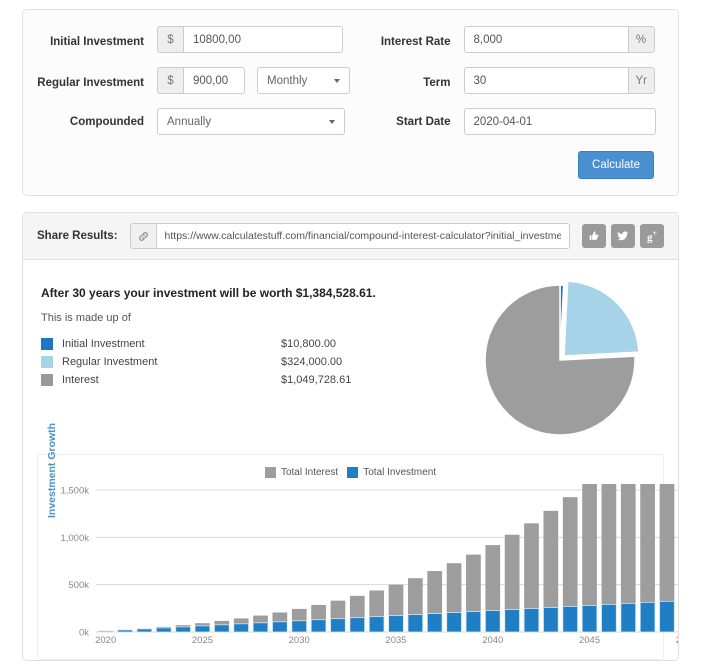 The height and width of the screenshot is (664, 701). What do you see at coordinates (110, 362) in the screenshot?
I see `breakdown-label: Regular Investment` at bounding box center [110, 362].